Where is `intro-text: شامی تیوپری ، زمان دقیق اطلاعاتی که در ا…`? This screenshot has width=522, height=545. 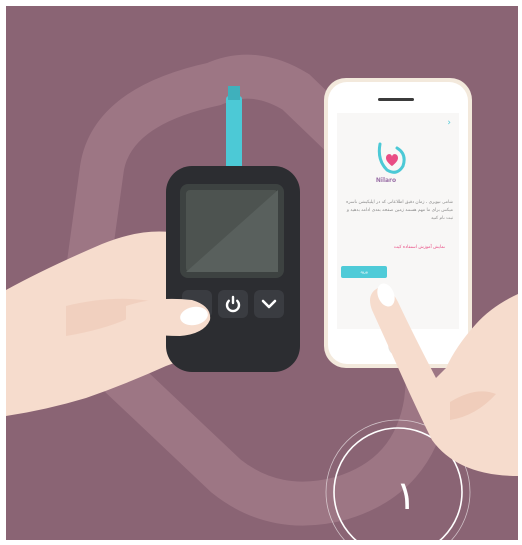 intro-text: شامی تیوپری ، زمان دقیق اطلاعاتی که در ا… is located at coordinates (399, 210).